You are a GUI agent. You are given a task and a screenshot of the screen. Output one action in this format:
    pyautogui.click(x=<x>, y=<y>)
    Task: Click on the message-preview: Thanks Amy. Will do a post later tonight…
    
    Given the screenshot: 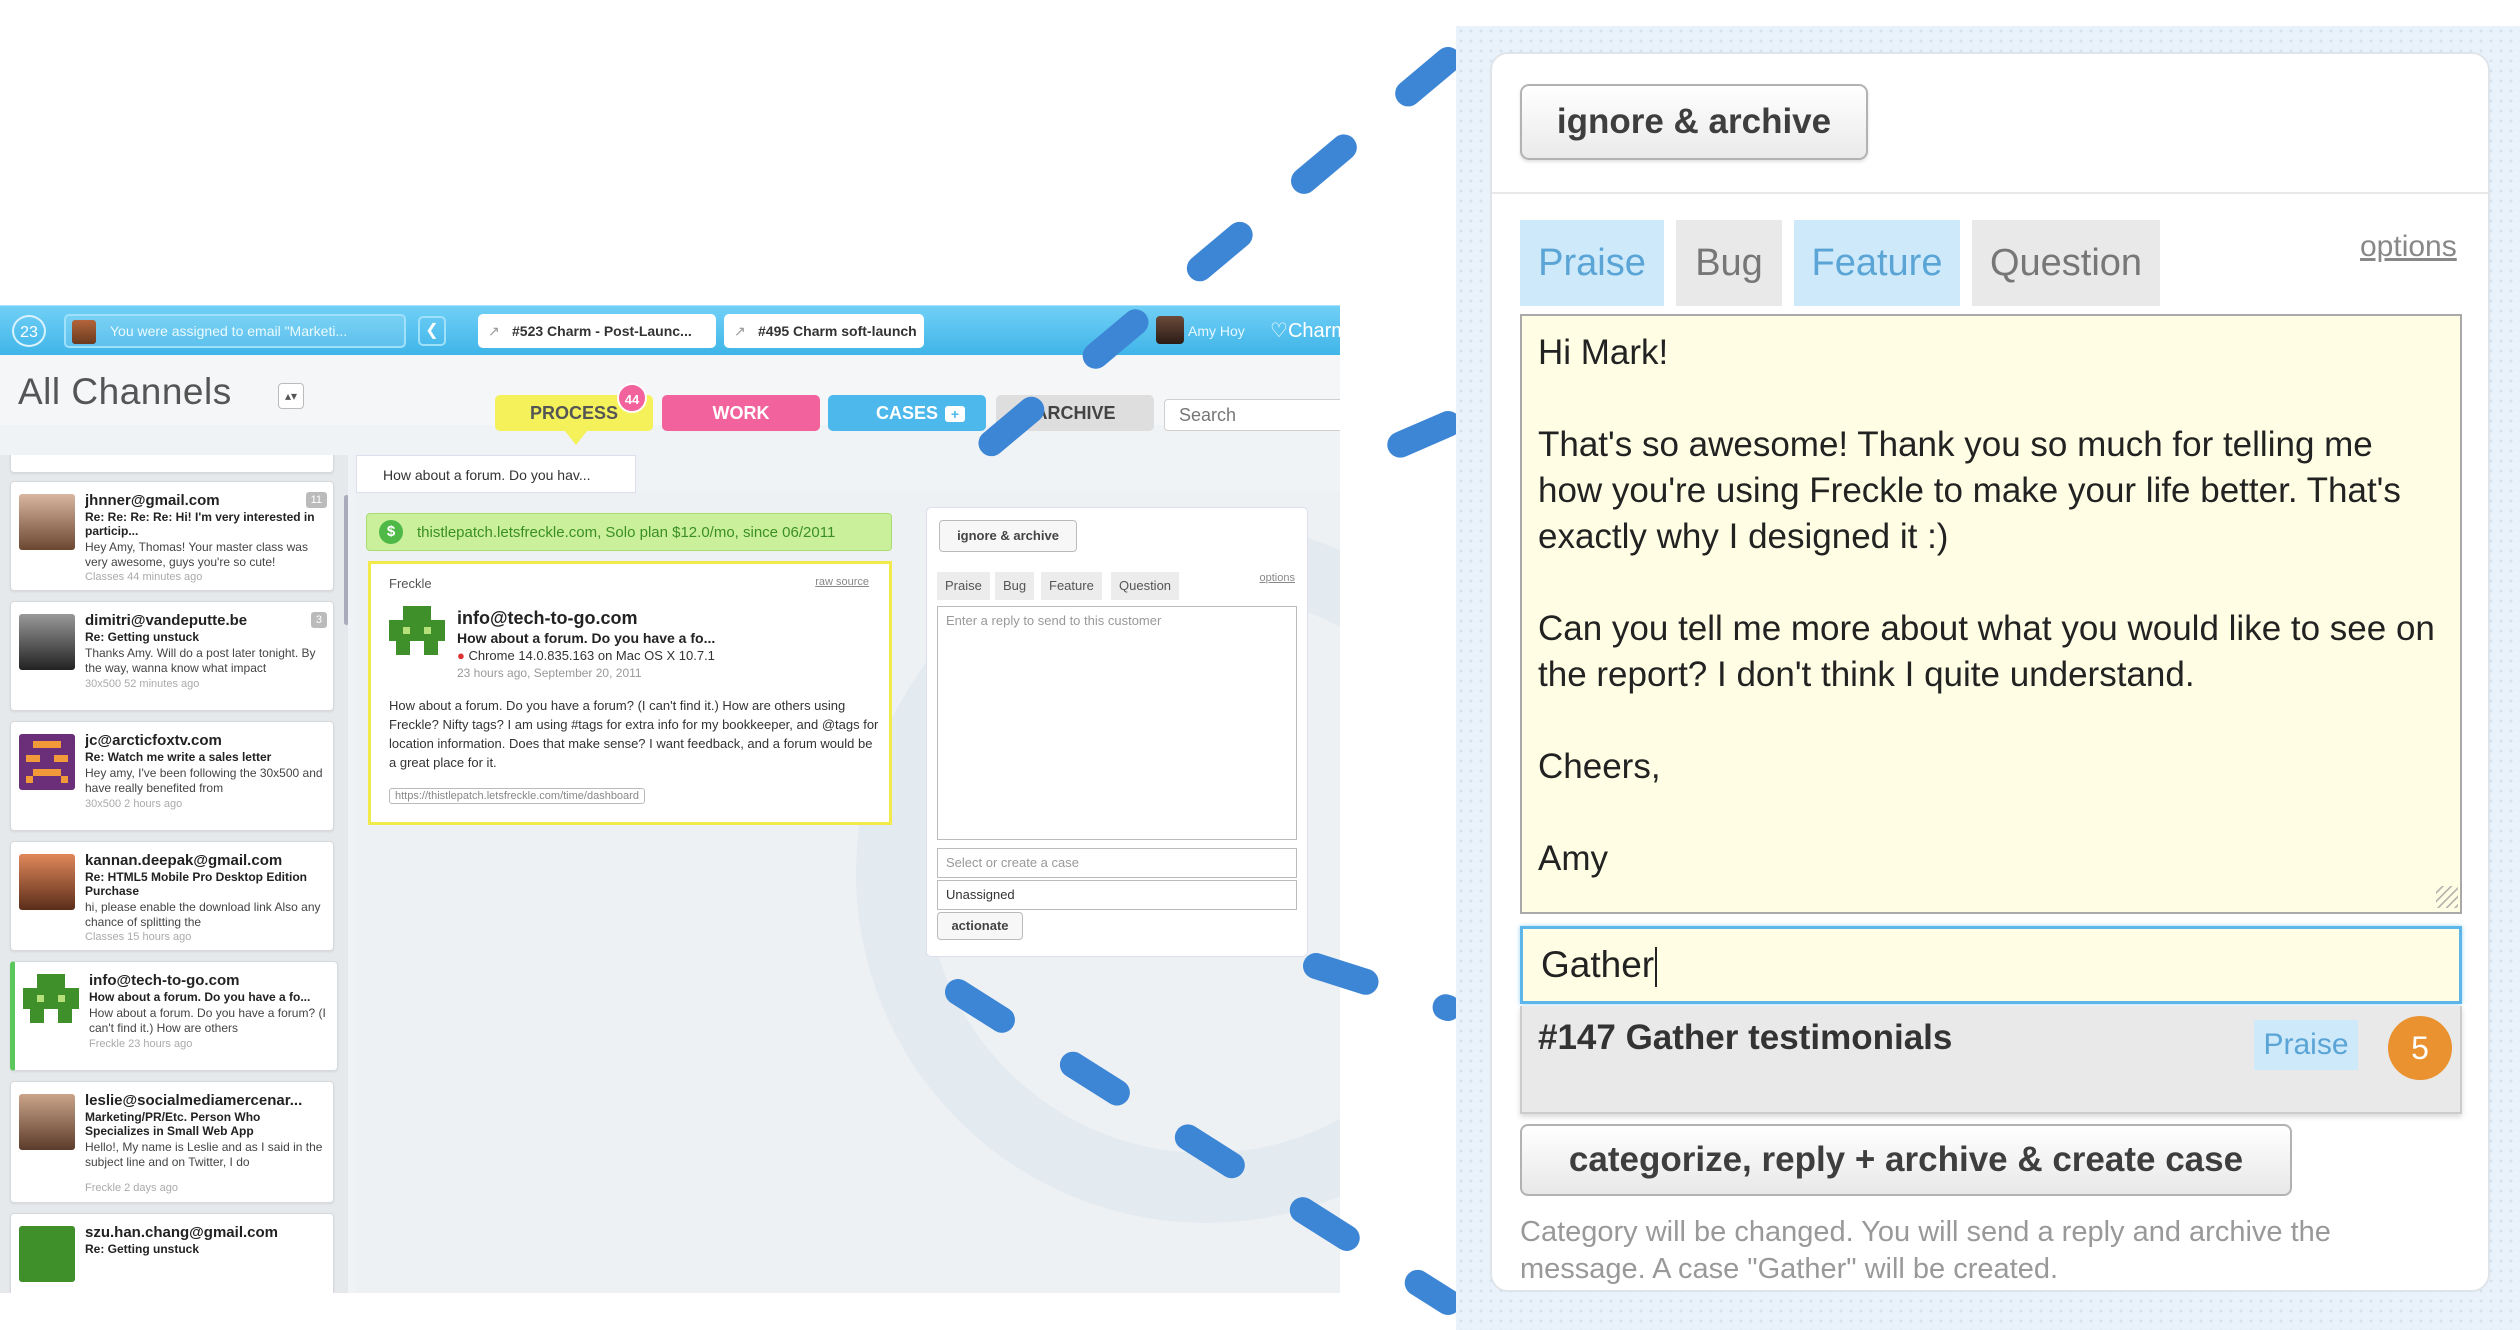 What is the action you would take?
    pyautogui.click(x=200, y=660)
    